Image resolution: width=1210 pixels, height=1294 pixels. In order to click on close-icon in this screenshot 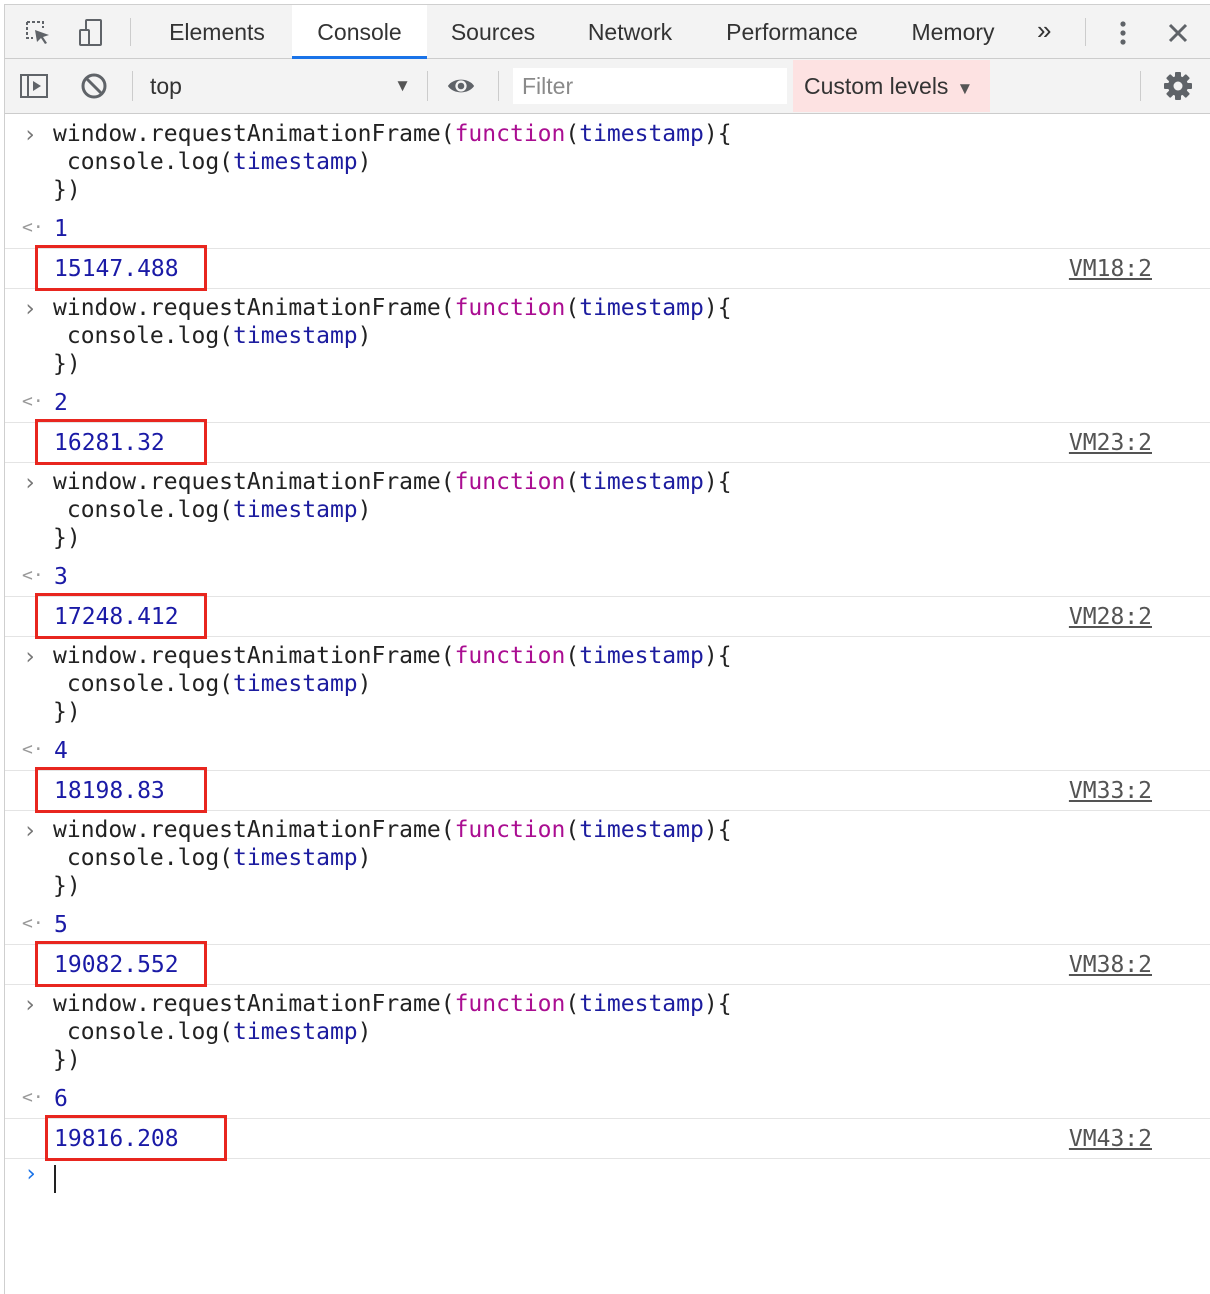, I will do `click(1178, 33)`.